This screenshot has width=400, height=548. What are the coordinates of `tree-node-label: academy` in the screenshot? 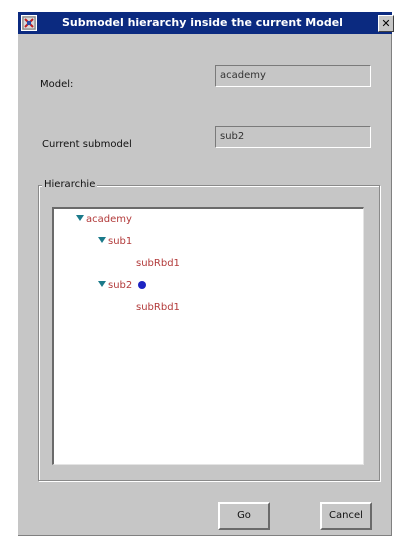 It's located at (109, 219).